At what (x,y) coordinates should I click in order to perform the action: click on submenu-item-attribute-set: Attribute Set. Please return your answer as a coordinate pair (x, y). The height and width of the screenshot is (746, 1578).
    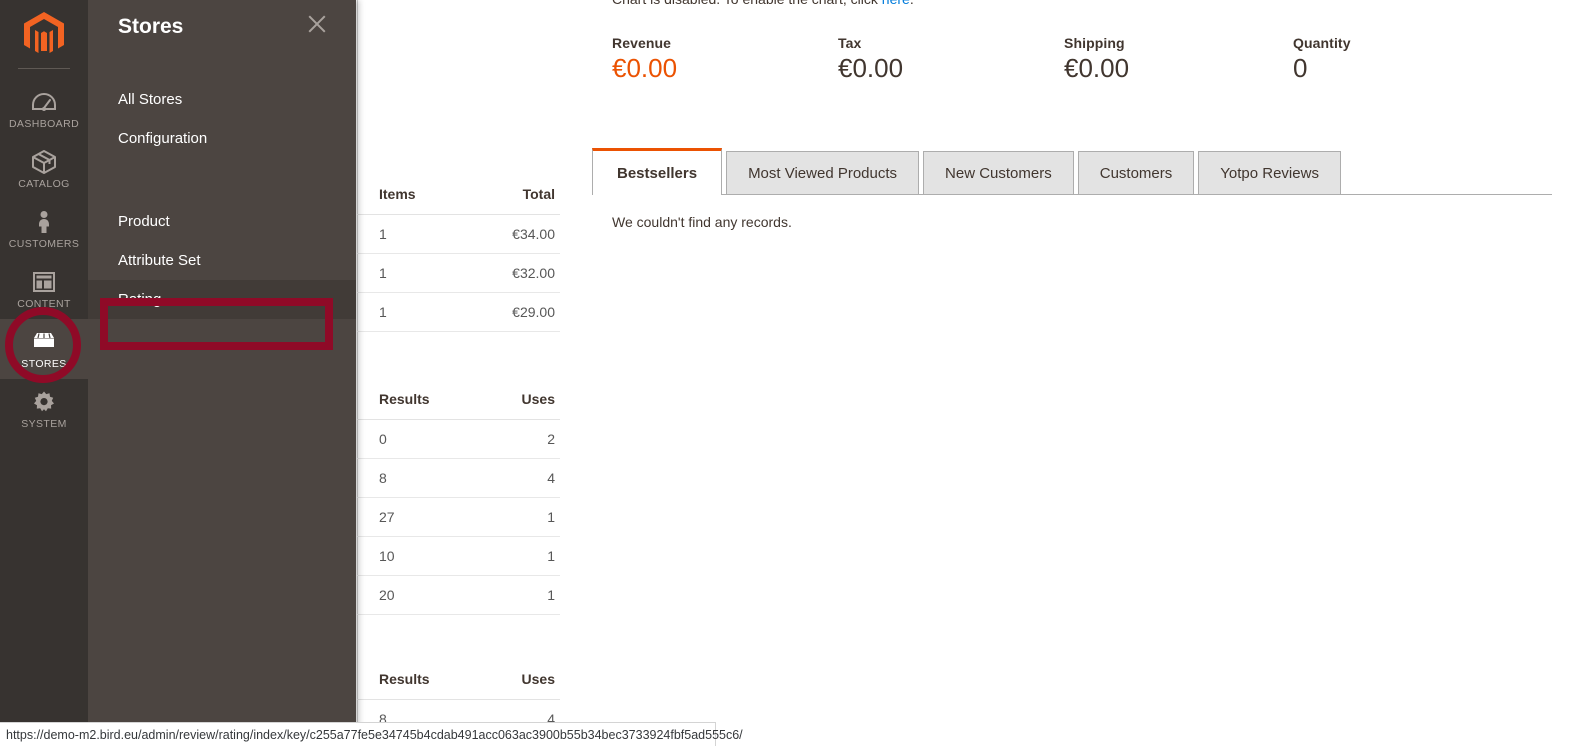
    Looking at the image, I should click on (222, 260).